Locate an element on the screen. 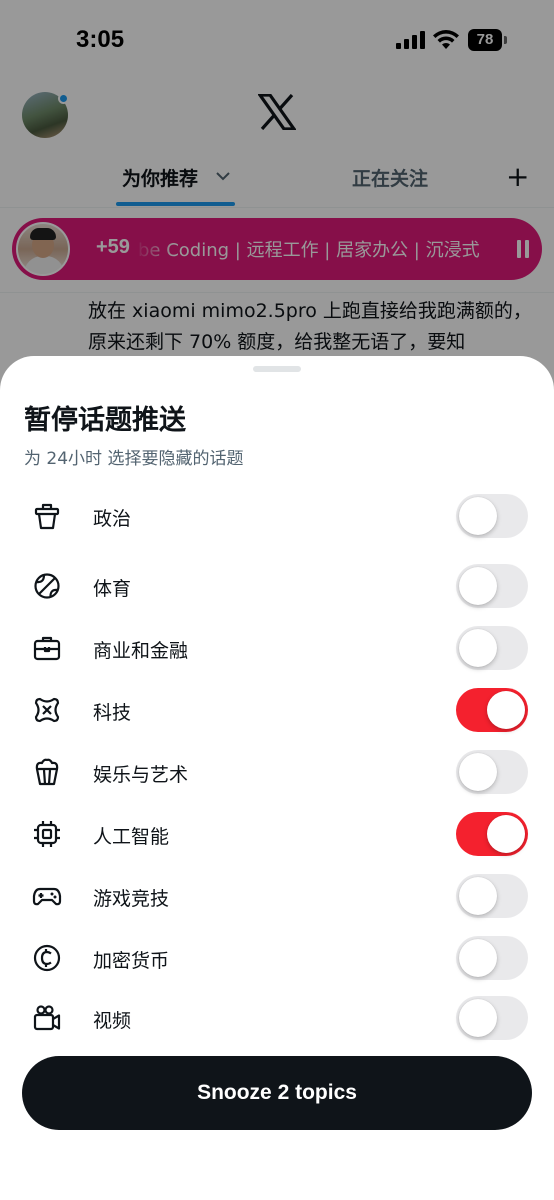 The height and width of the screenshot is (1200, 554). briefcase-icon is located at coordinates (47, 648).